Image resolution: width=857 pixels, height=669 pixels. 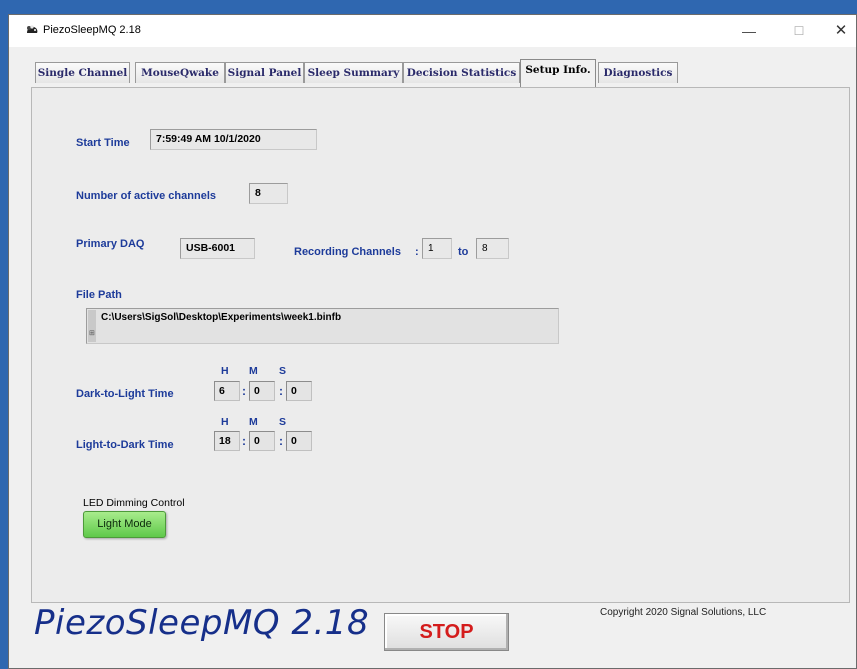 What do you see at coordinates (299, 441) in the screenshot?
I see `light-to-dark-seconds-field: 0` at bounding box center [299, 441].